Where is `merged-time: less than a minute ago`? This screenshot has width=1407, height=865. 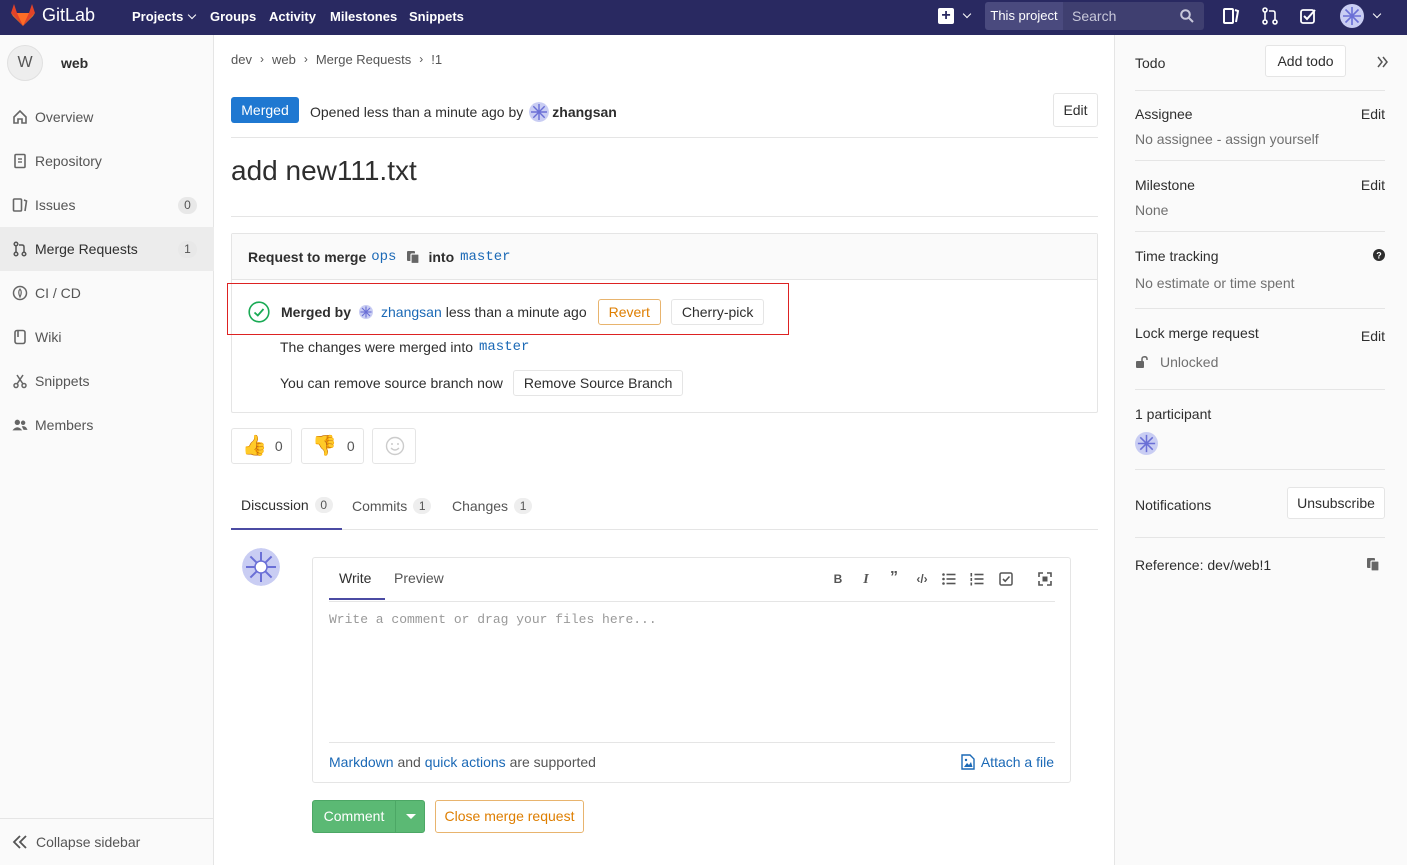
merged-time: less than a minute ago is located at coordinates (516, 312).